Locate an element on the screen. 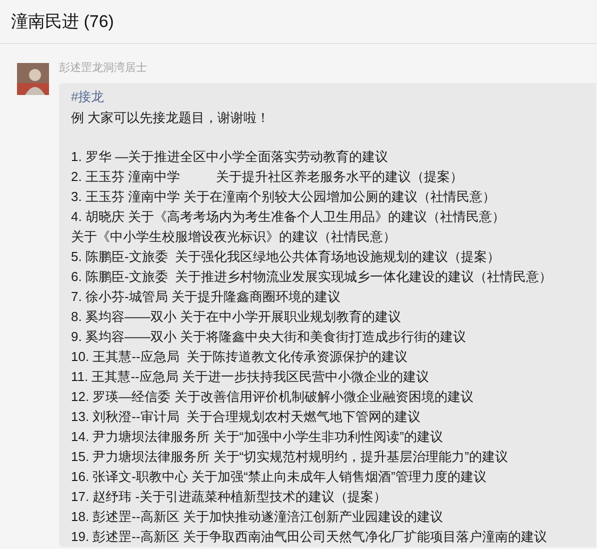 The image size is (597, 549). list-line: 8. 奚均容——双小 关于在中小学开展职业规划教育的建议 is located at coordinates (236, 317).